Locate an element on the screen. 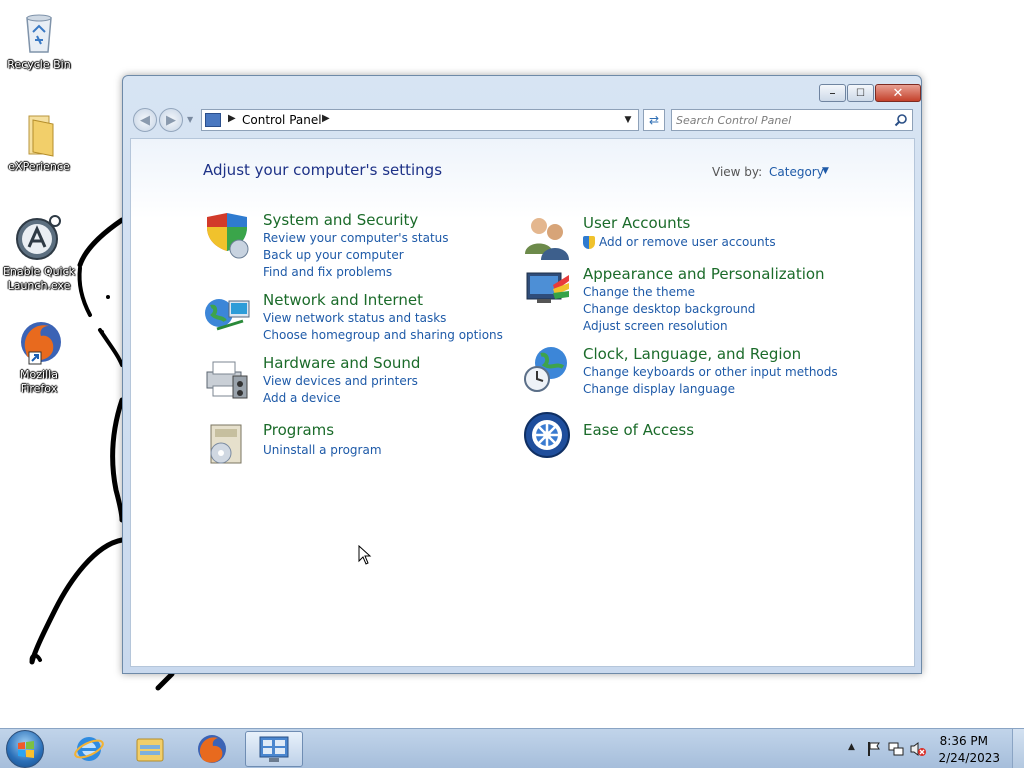  forward-arrow-icon: ▶ is located at coordinates (171, 120).